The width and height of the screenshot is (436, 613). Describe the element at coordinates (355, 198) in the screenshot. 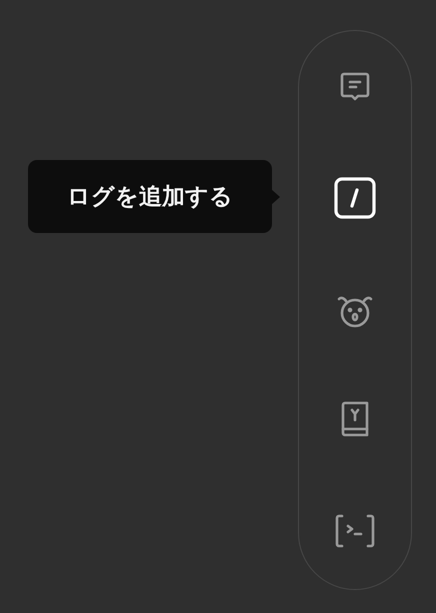

I see `slash-icon` at that location.